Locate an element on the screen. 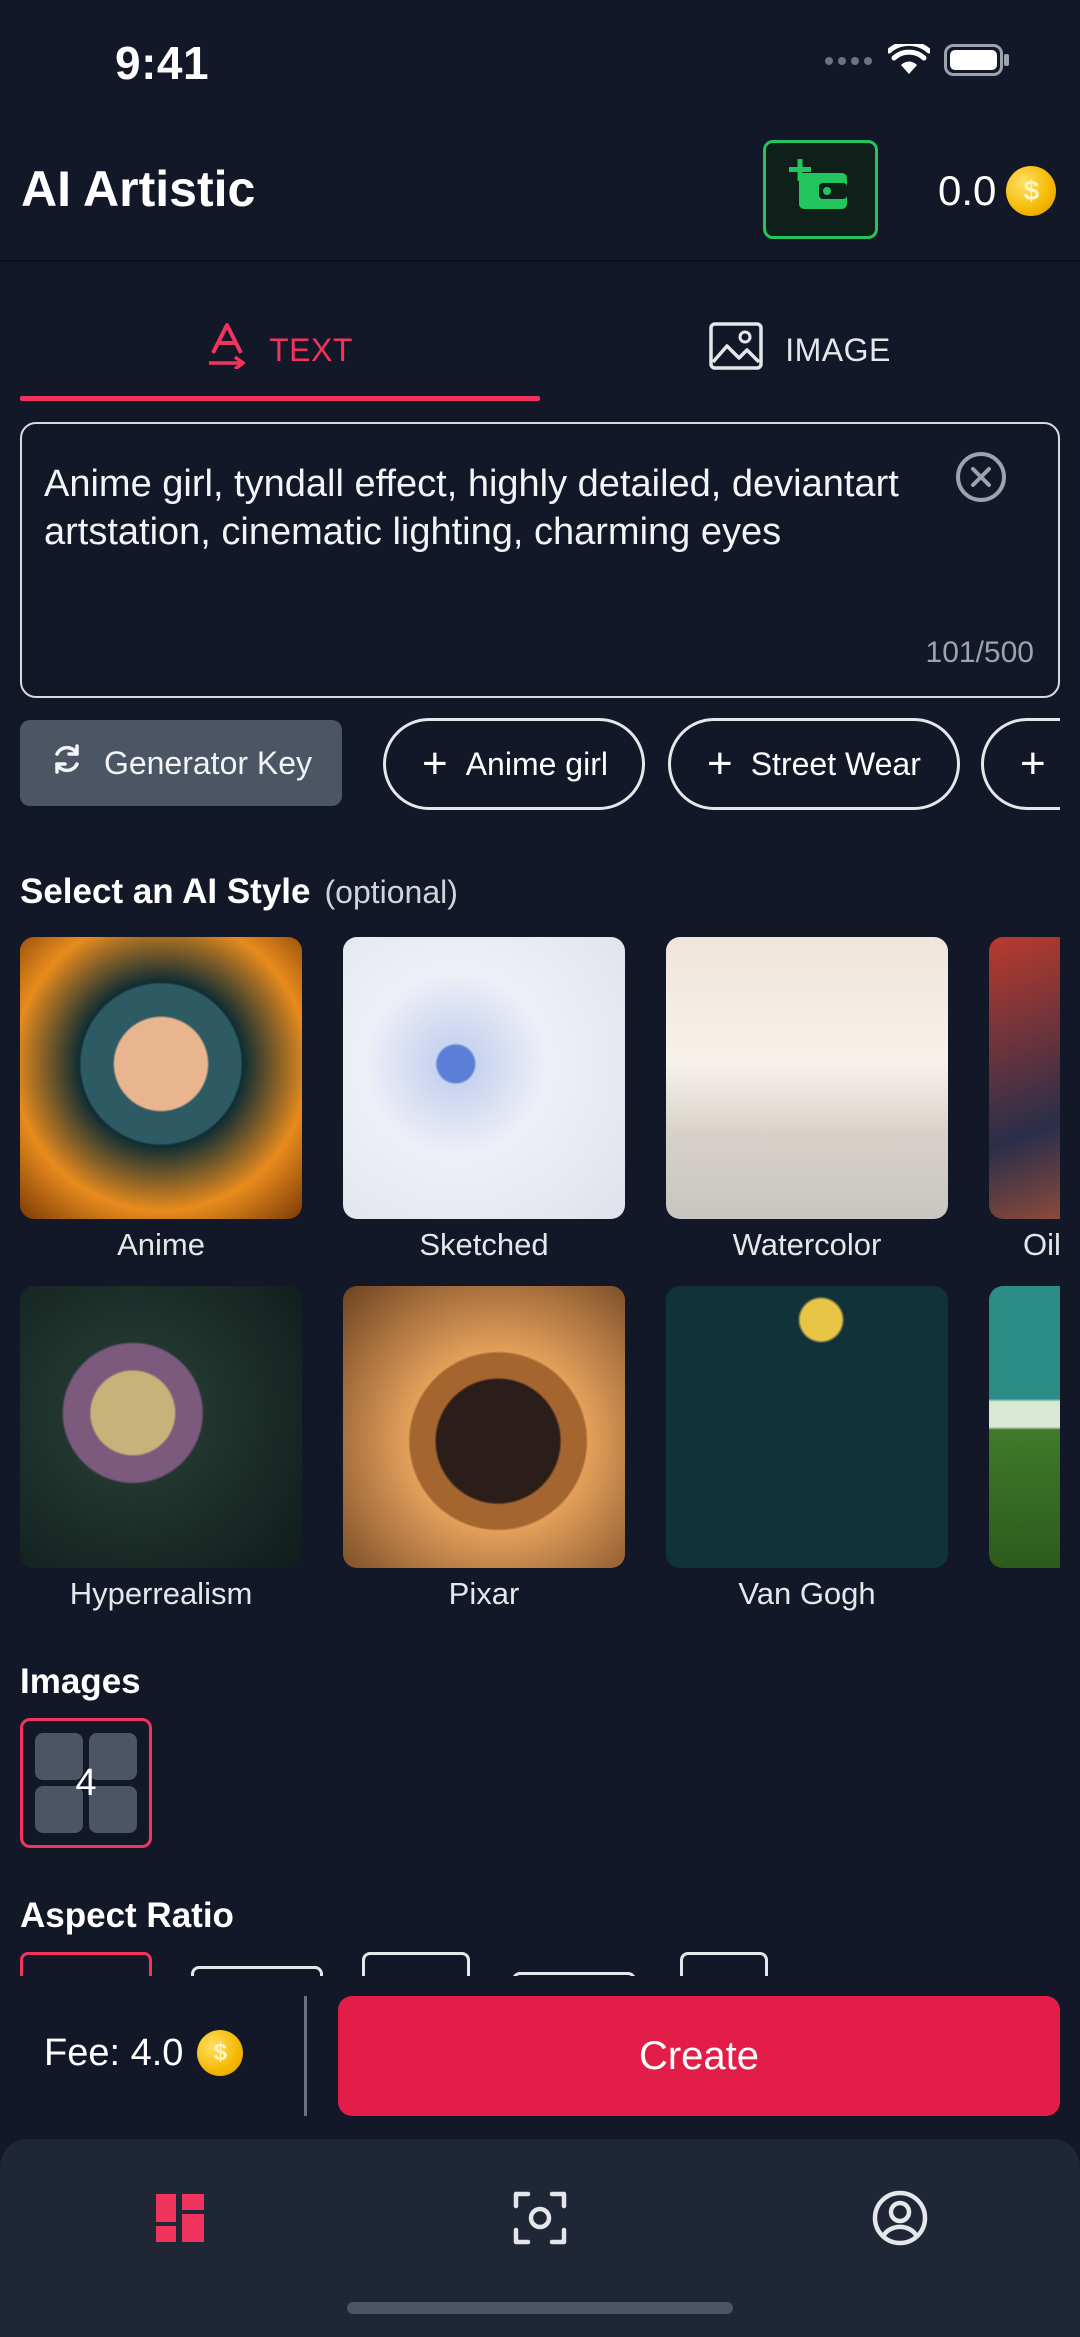  style-name: Hyperrealism is located at coordinates (161, 1593).